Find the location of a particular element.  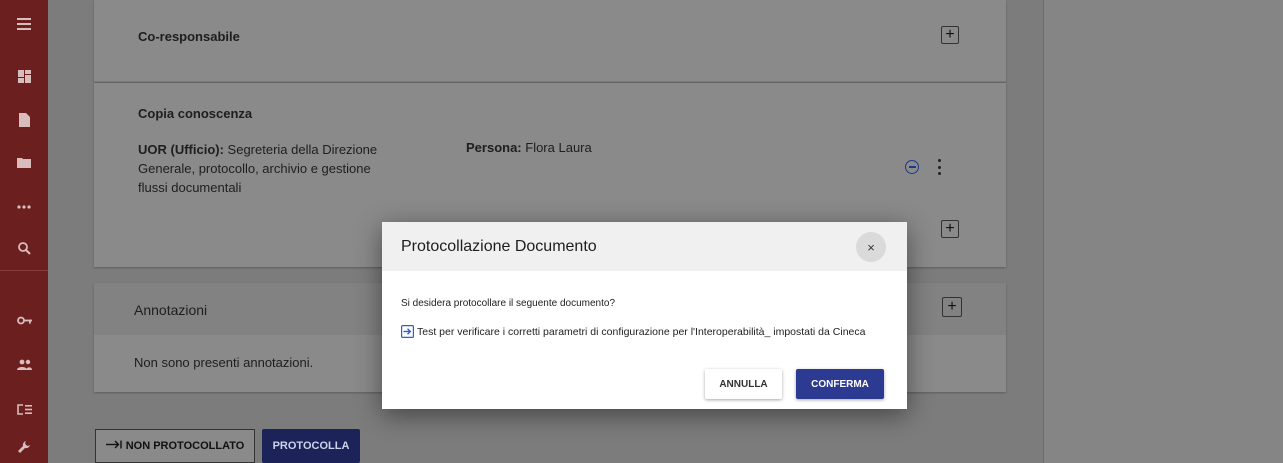

coresponsabile-title: Co-responsabile is located at coordinates (189, 36).